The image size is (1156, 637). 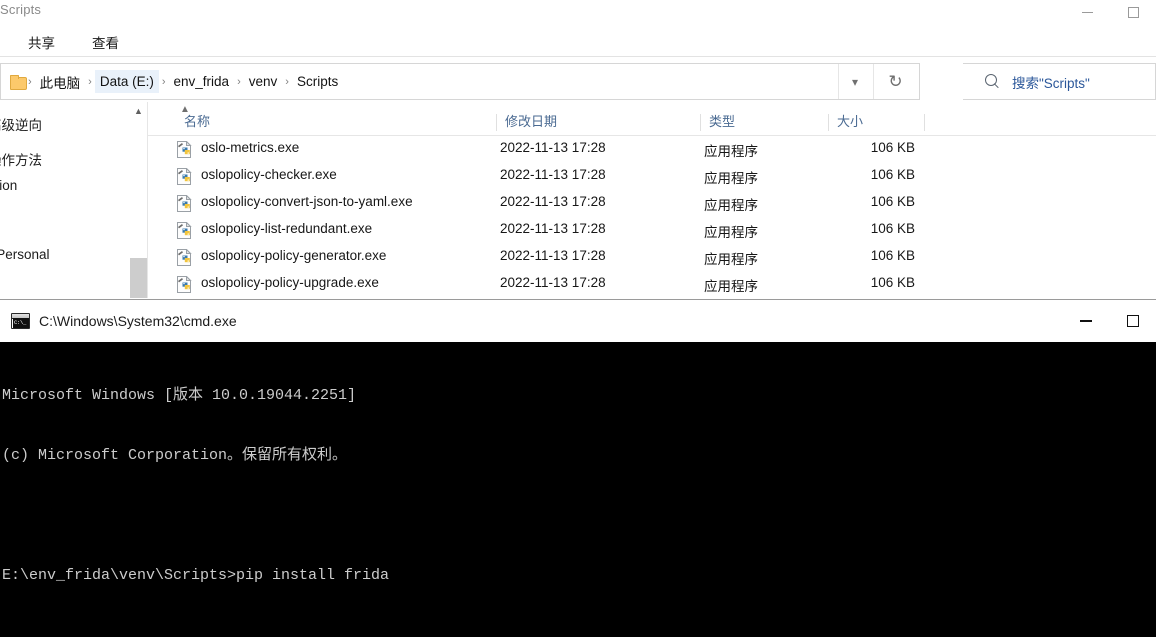 What do you see at coordinates (41, 42) in the screenshot?
I see `tab-share: 共享` at bounding box center [41, 42].